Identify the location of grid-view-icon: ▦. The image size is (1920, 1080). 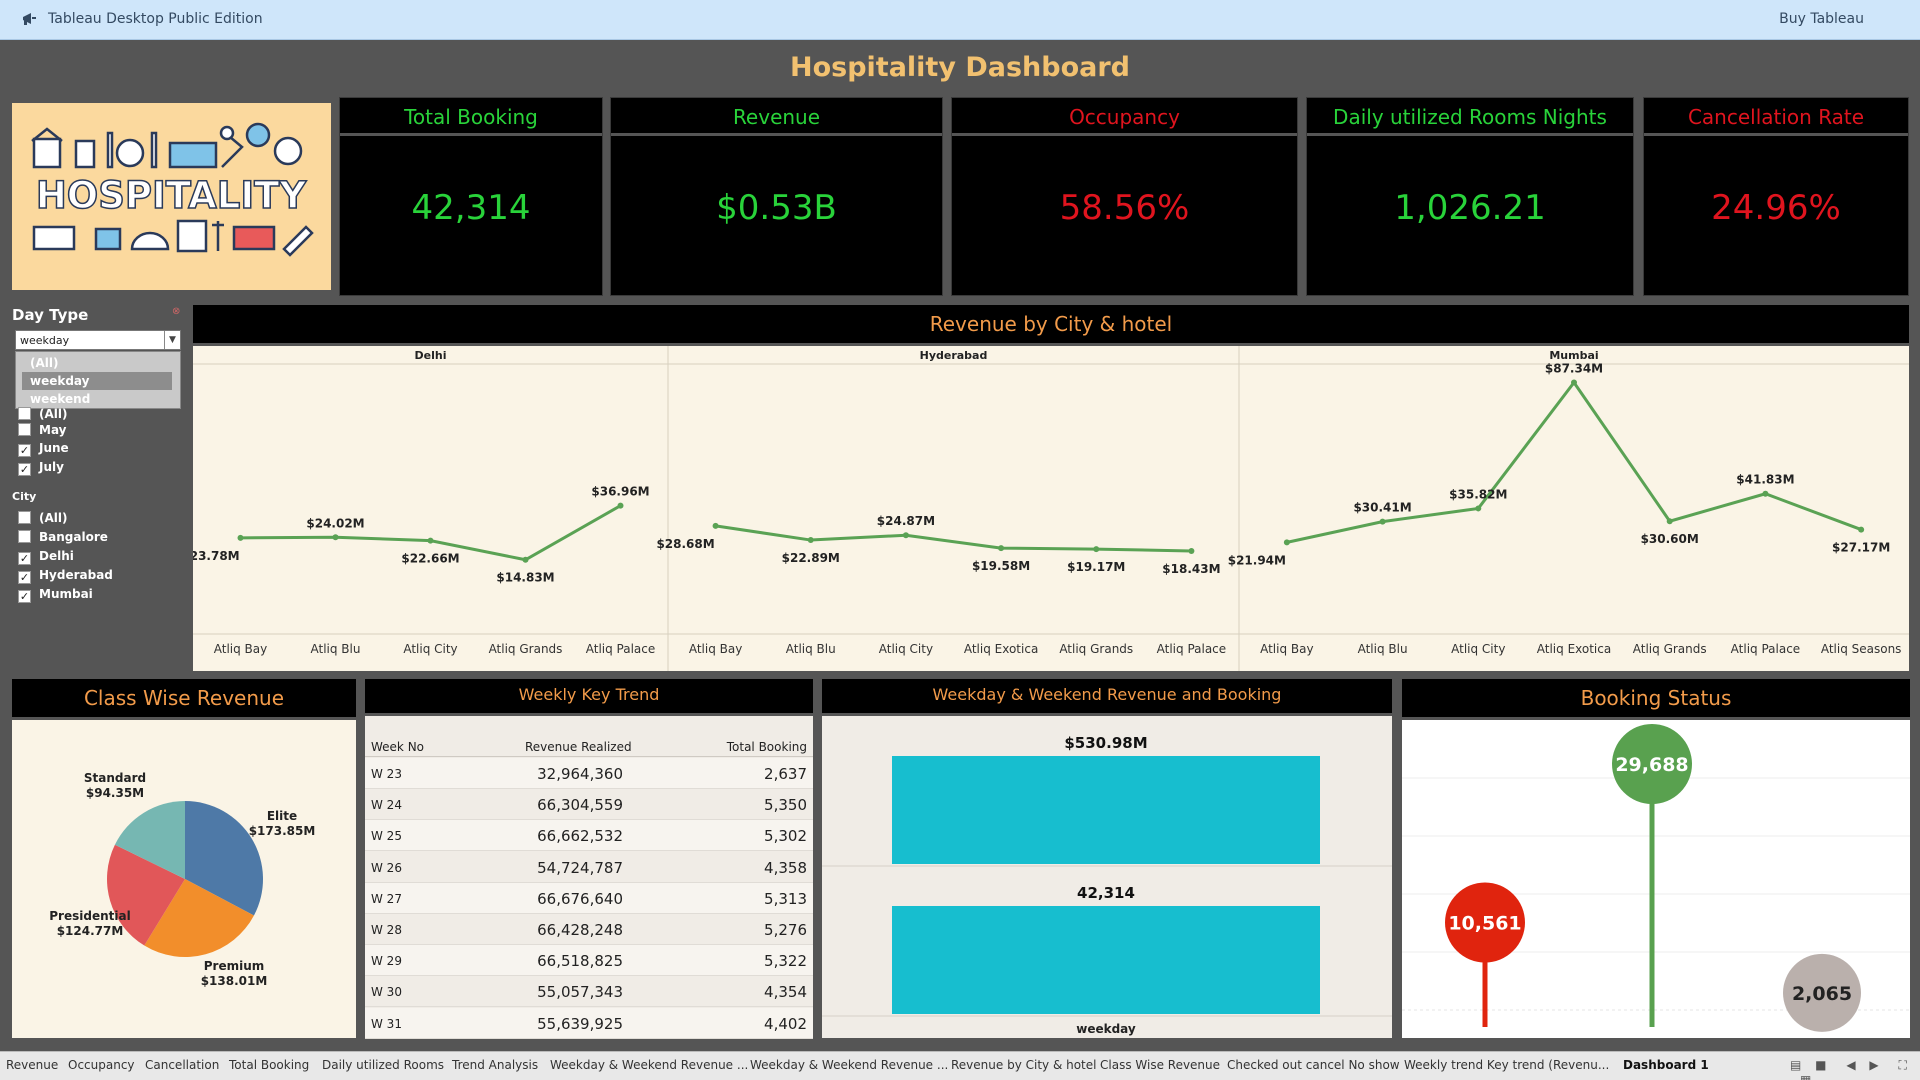
(1805, 1076).